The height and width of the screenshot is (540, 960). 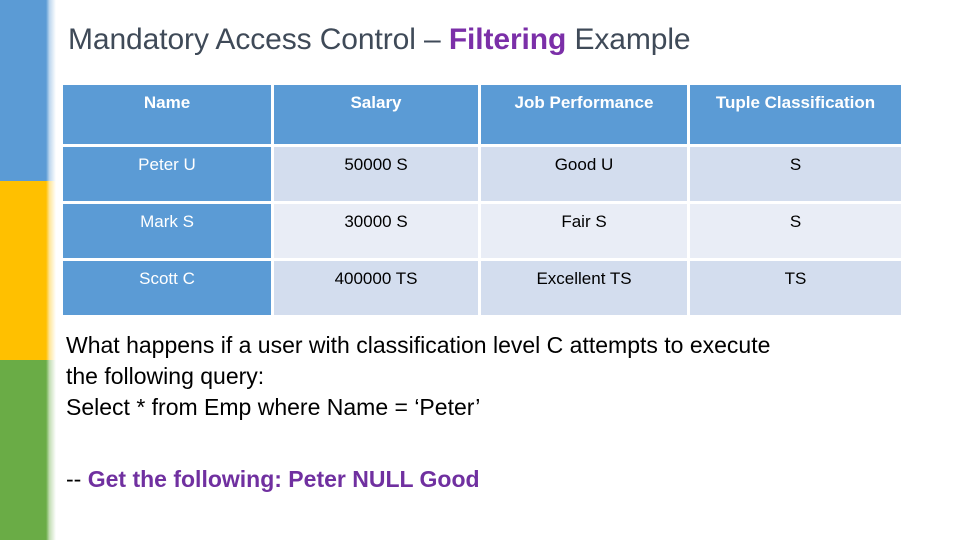 What do you see at coordinates (377, 116) in the screenshot?
I see `column-header-salary: Salary` at bounding box center [377, 116].